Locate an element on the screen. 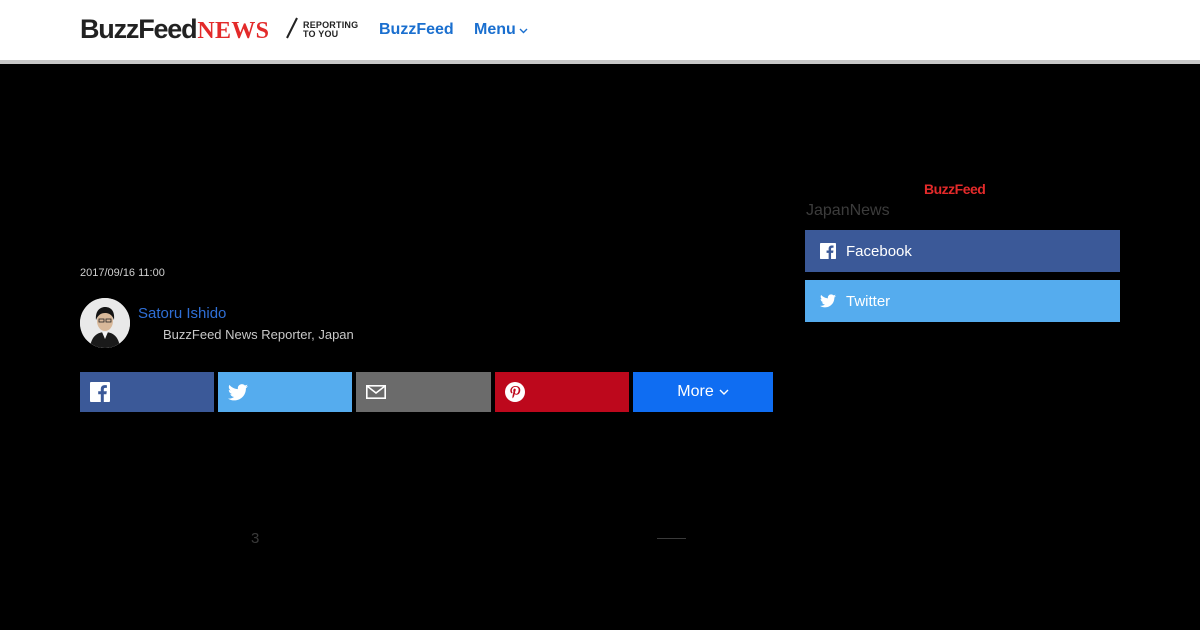  follow-twitter-label: Twitter is located at coordinates (868, 301).